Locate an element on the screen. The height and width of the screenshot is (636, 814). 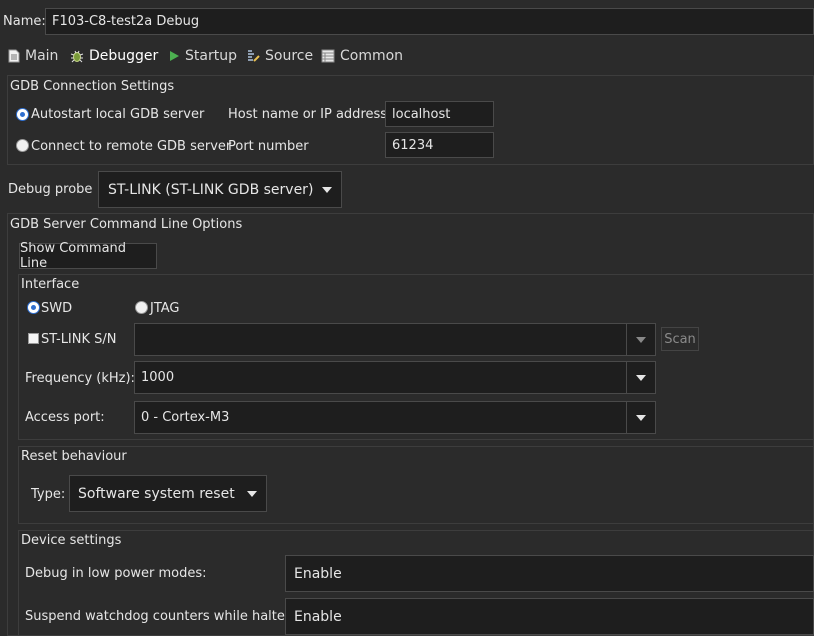
name-field: F103-C8-test2a Debug is located at coordinates (429, 21).